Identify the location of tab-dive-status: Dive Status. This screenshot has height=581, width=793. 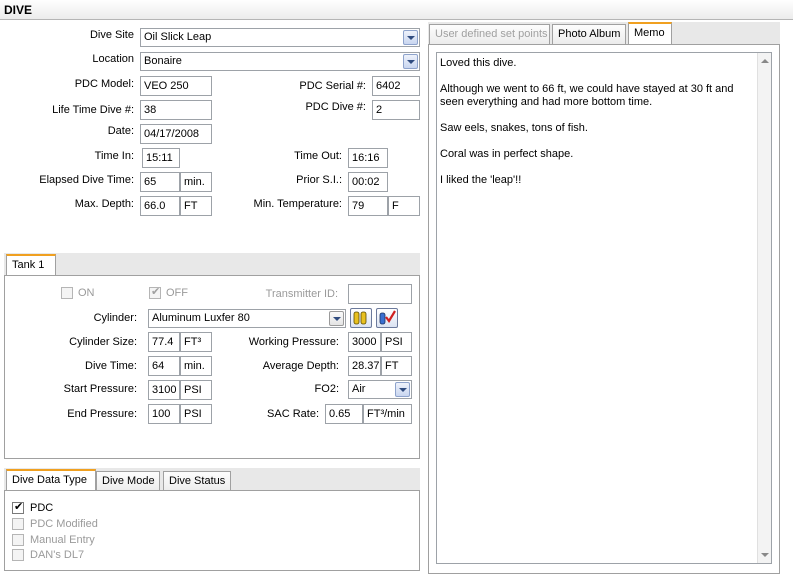
(197, 481).